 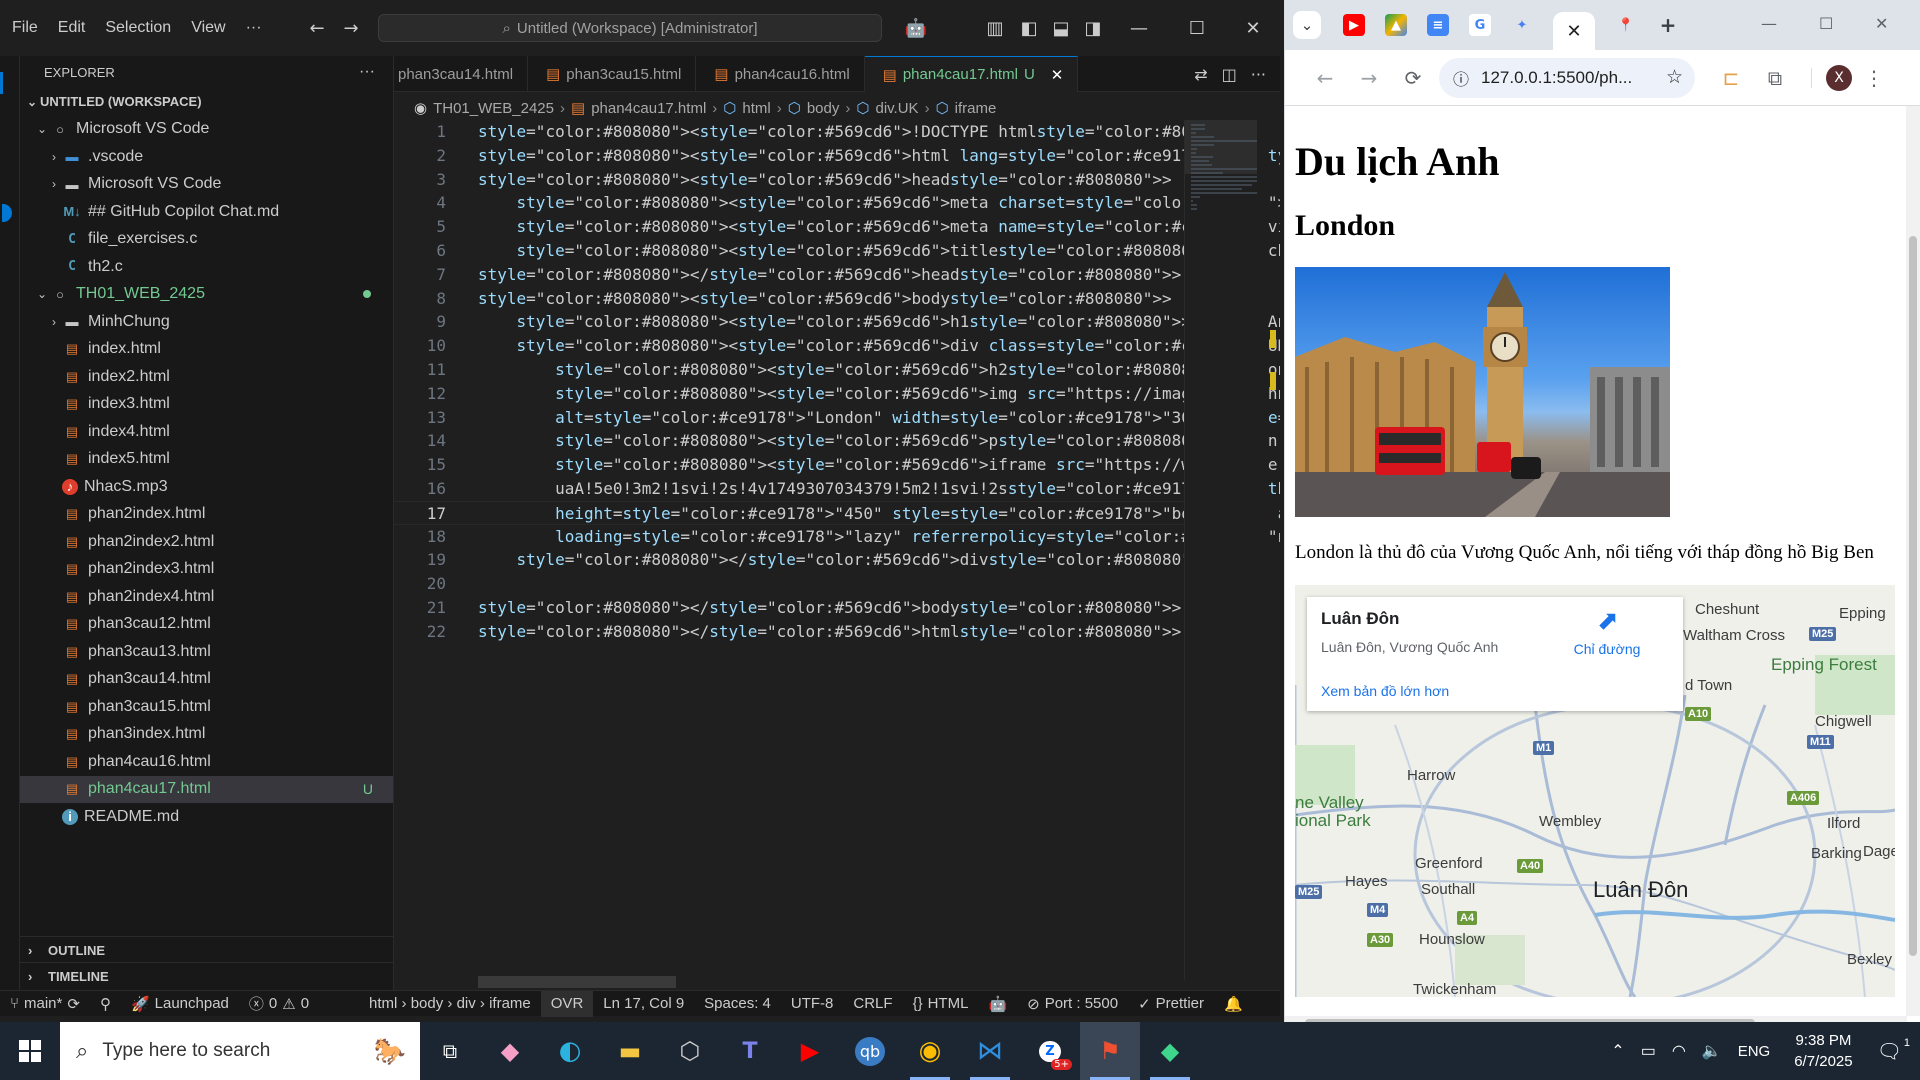 What do you see at coordinates (1480, 25) in the screenshot?
I see `google-tab-icon: G` at bounding box center [1480, 25].